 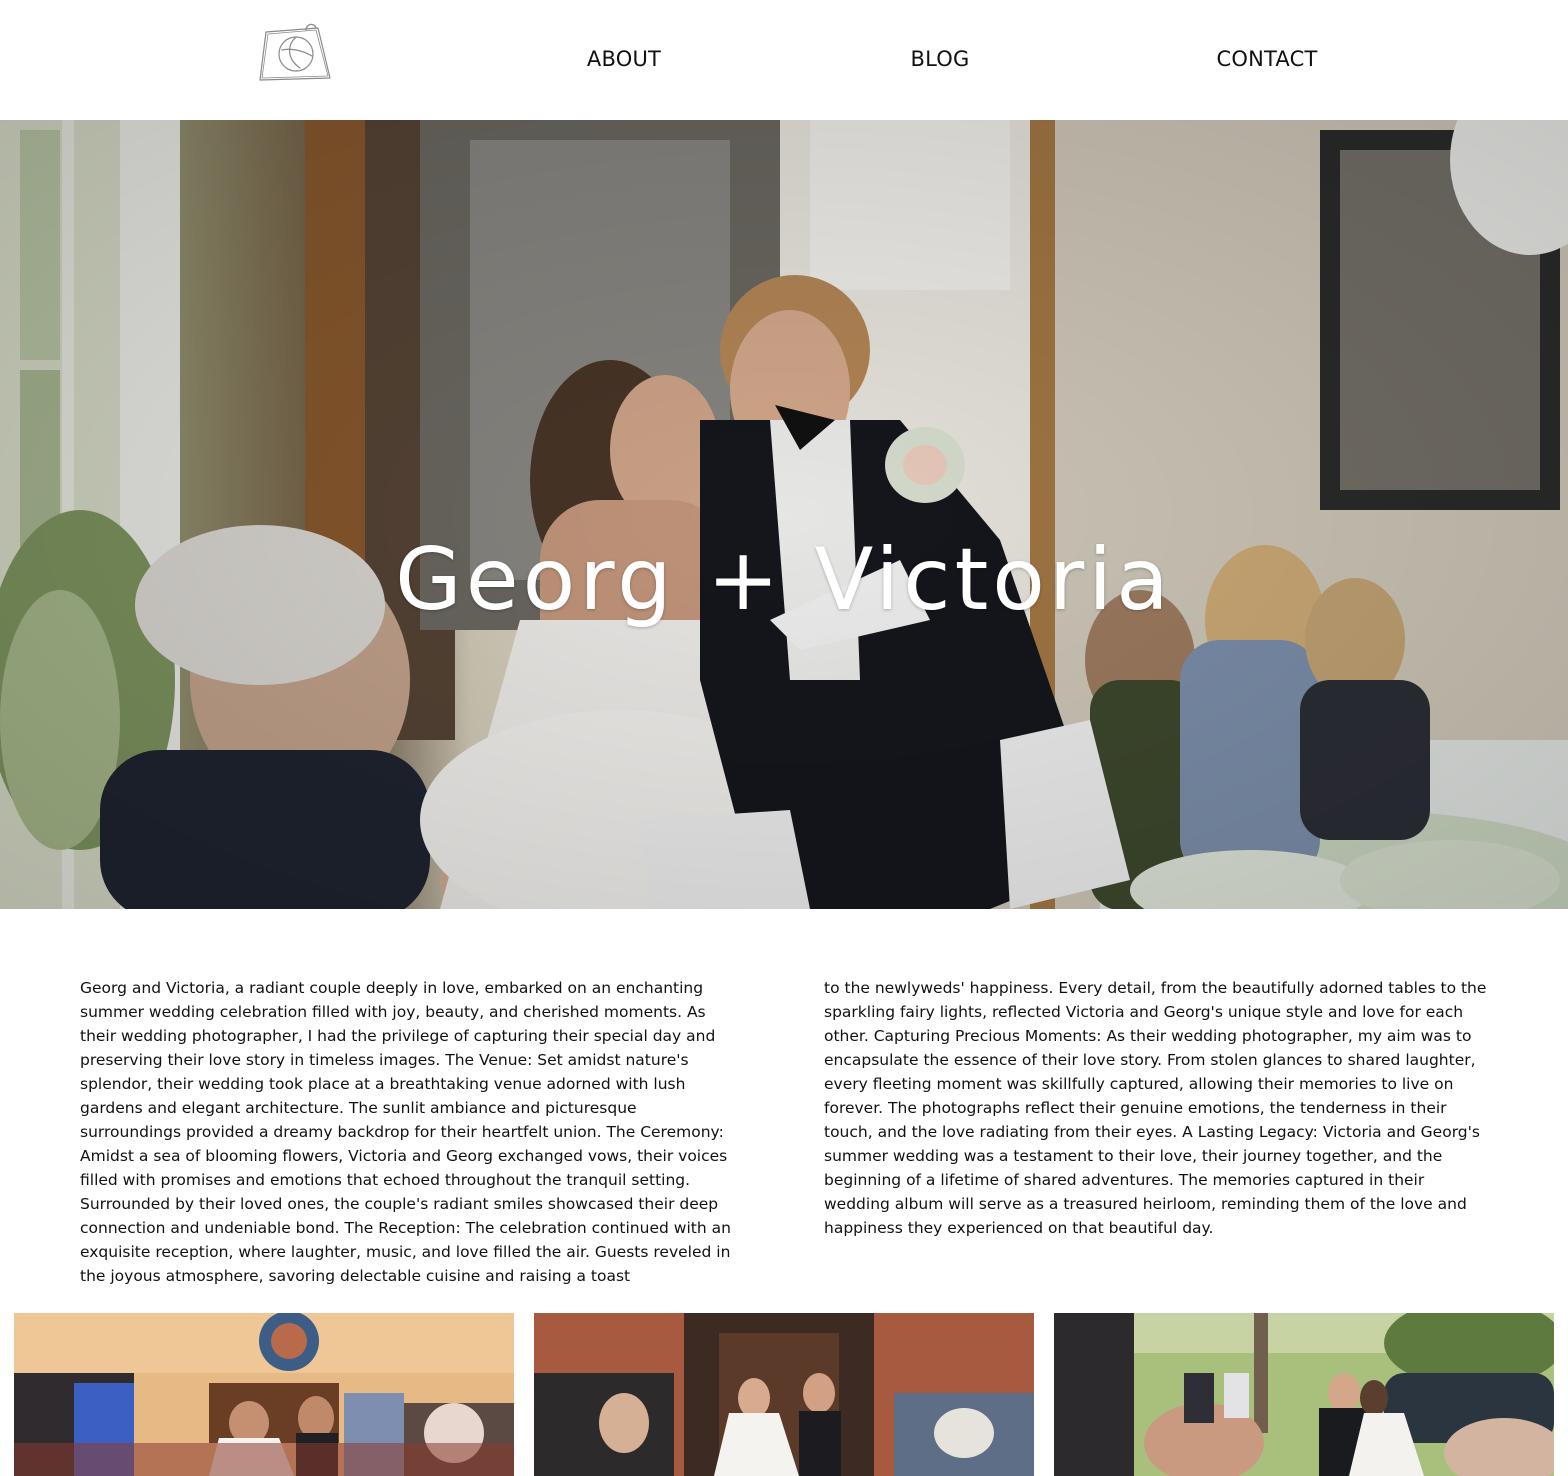 I want to click on gallery-photo-outdoor-kiss, so click(x=1304, y=1394).